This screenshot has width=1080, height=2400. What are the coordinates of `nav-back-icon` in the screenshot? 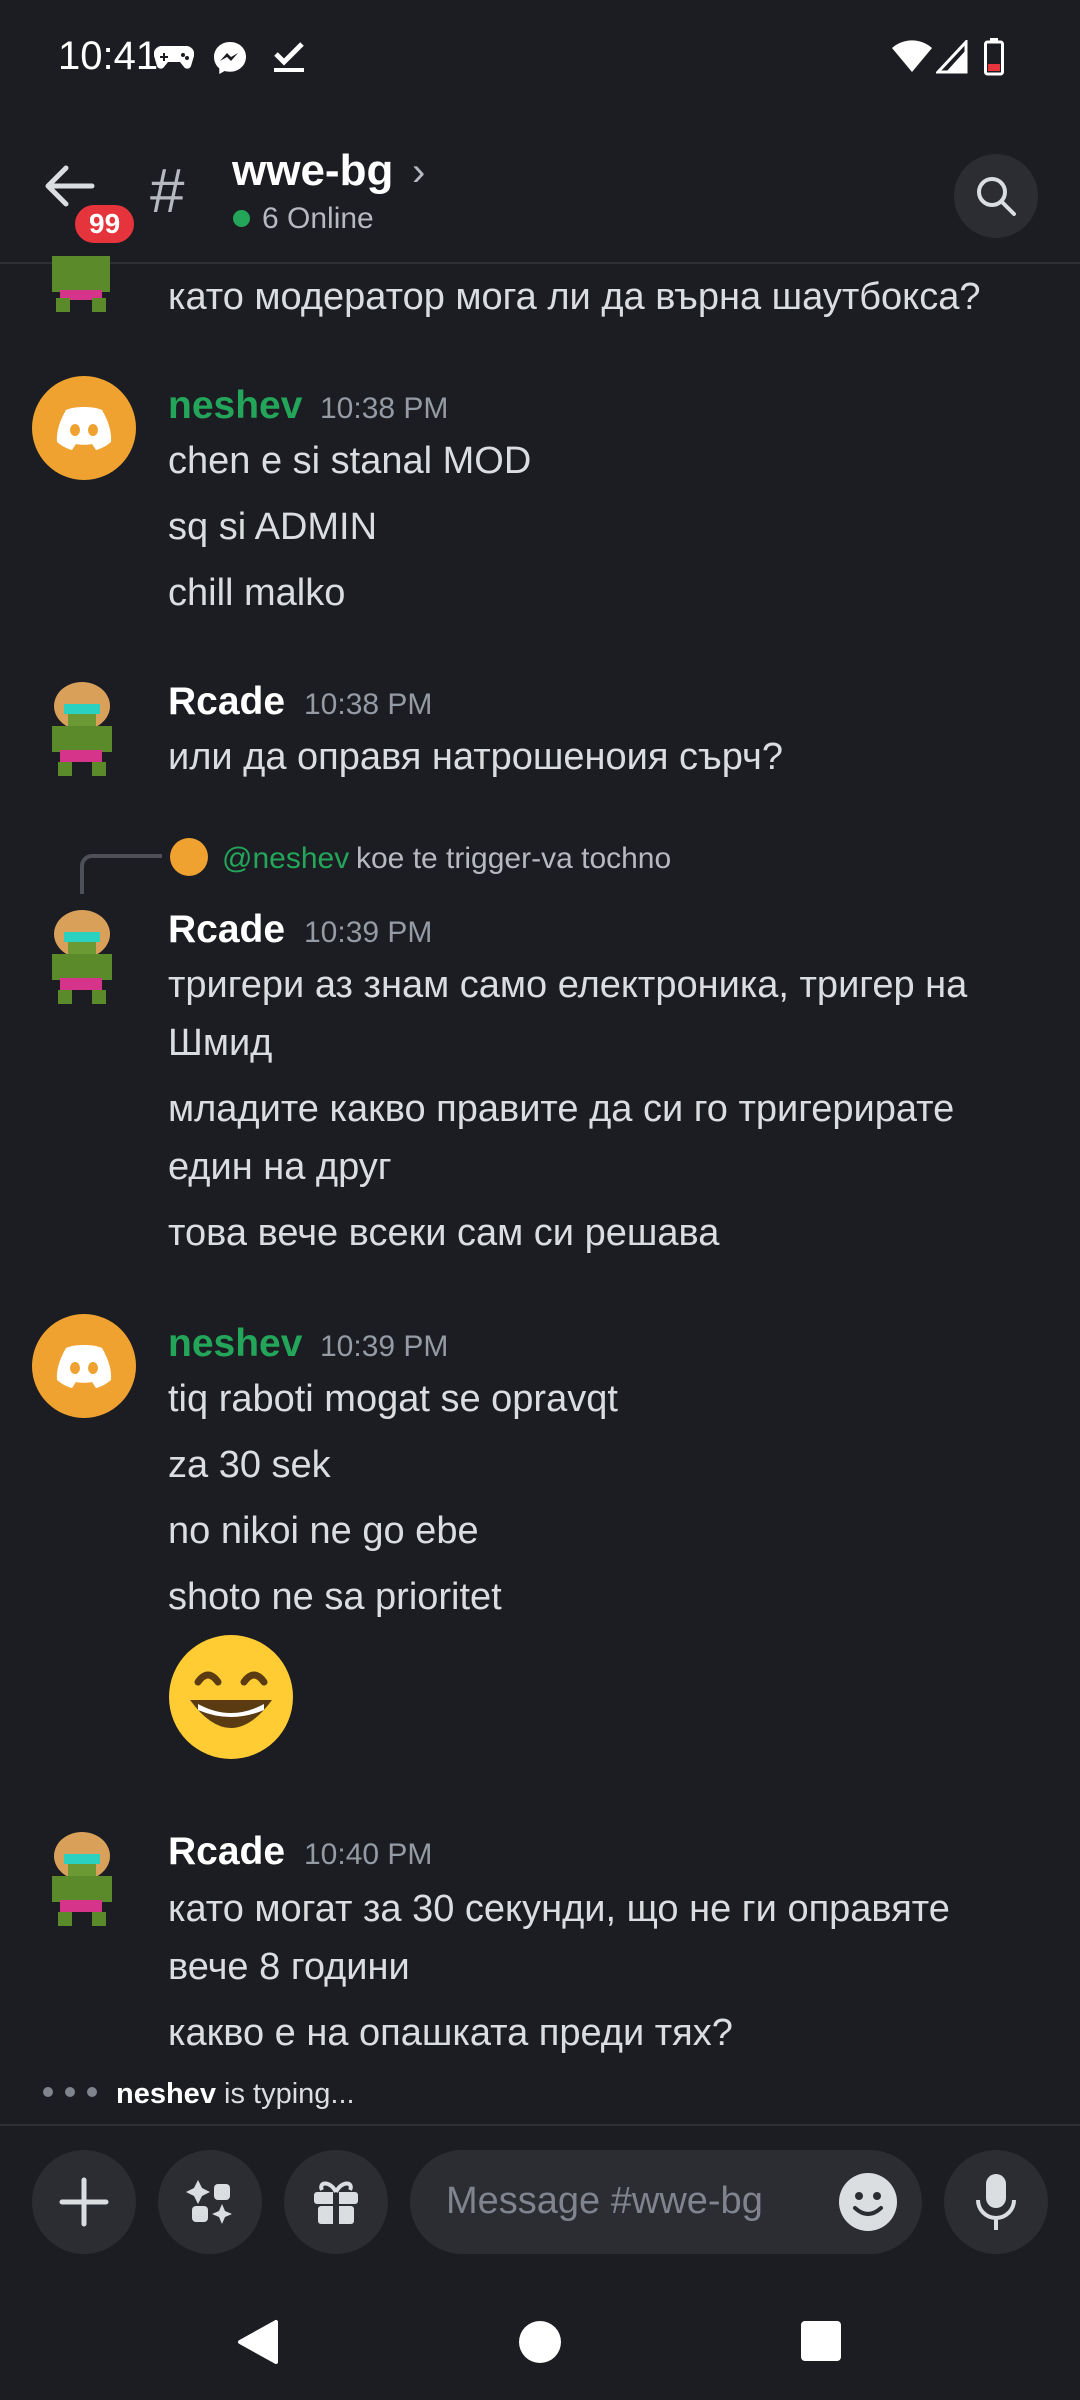 It's located at (258, 2342).